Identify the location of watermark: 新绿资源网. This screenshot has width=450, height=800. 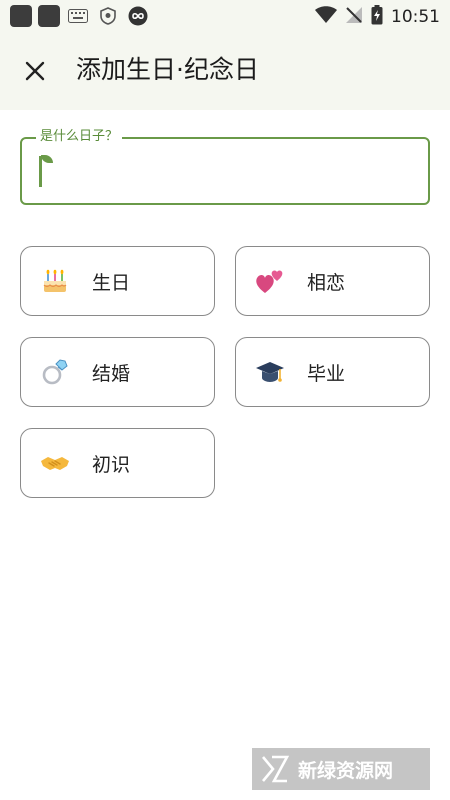
(341, 769).